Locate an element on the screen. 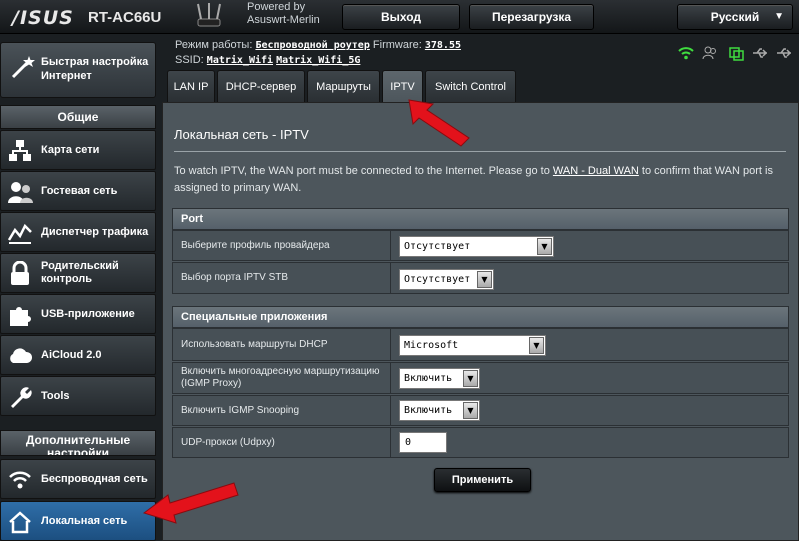 This screenshot has width=799, height=541. page-title: Локальная сеть - IPTV is located at coordinates (241, 134).